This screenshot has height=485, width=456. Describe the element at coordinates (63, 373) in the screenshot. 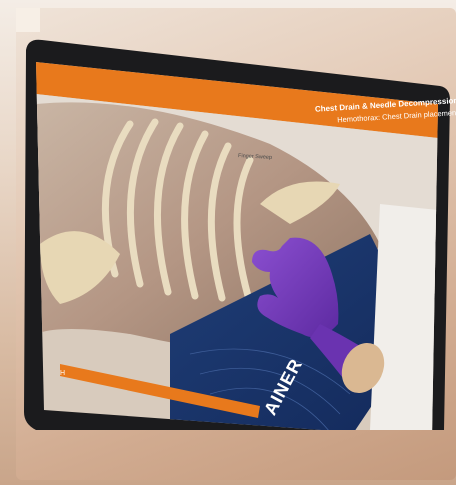

I see `edge-letter: H` at that location.